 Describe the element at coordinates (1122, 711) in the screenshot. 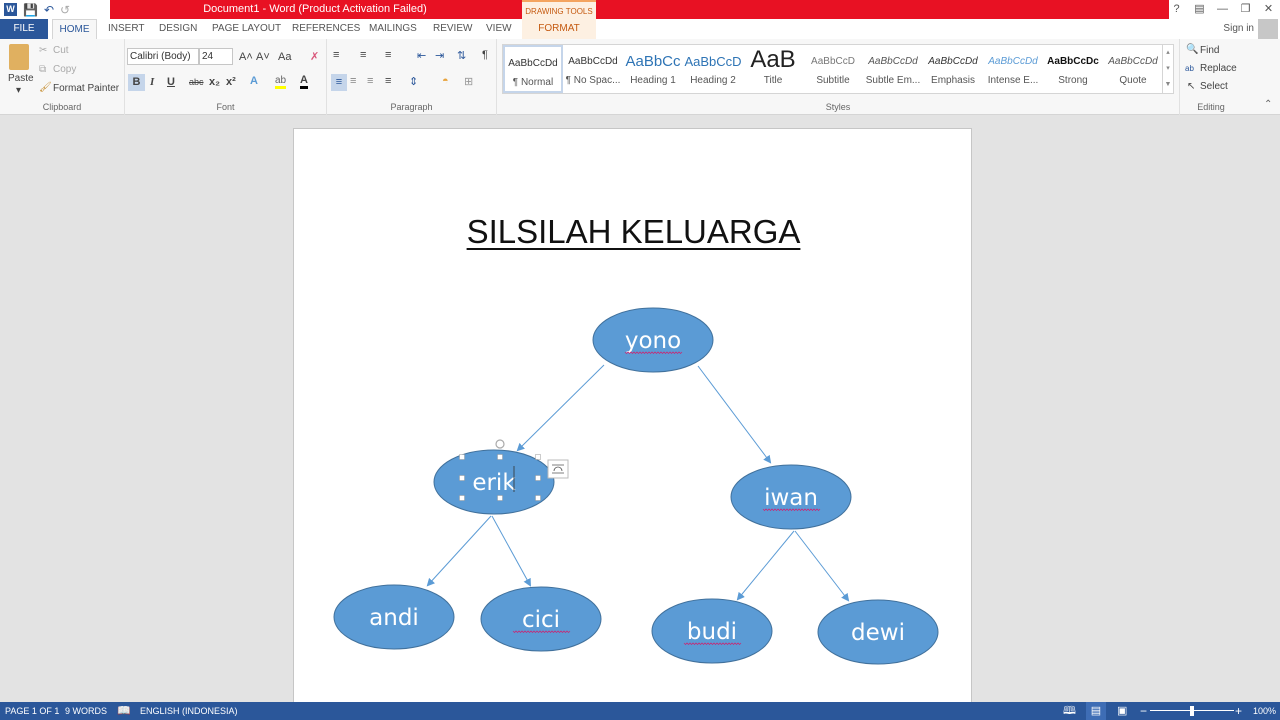

I see `web-layout-icon: ▣` at that location.